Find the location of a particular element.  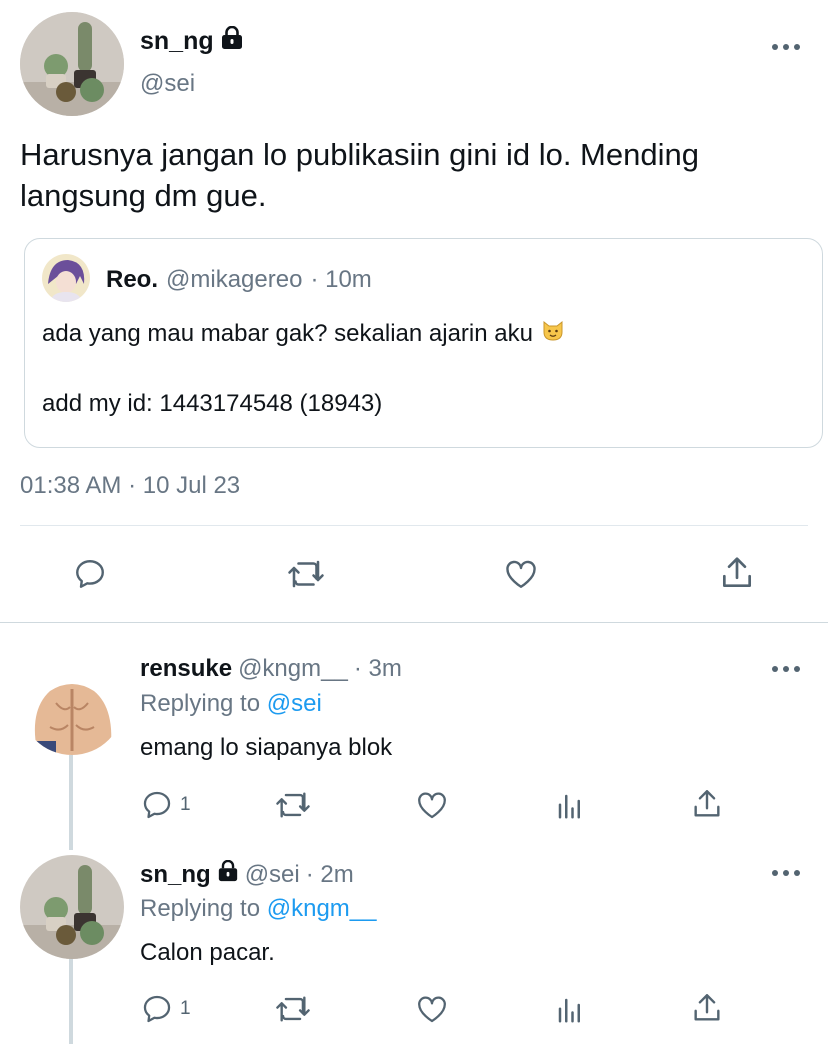

reply-text: Calon pacar. is located at coordinates (207, 952).